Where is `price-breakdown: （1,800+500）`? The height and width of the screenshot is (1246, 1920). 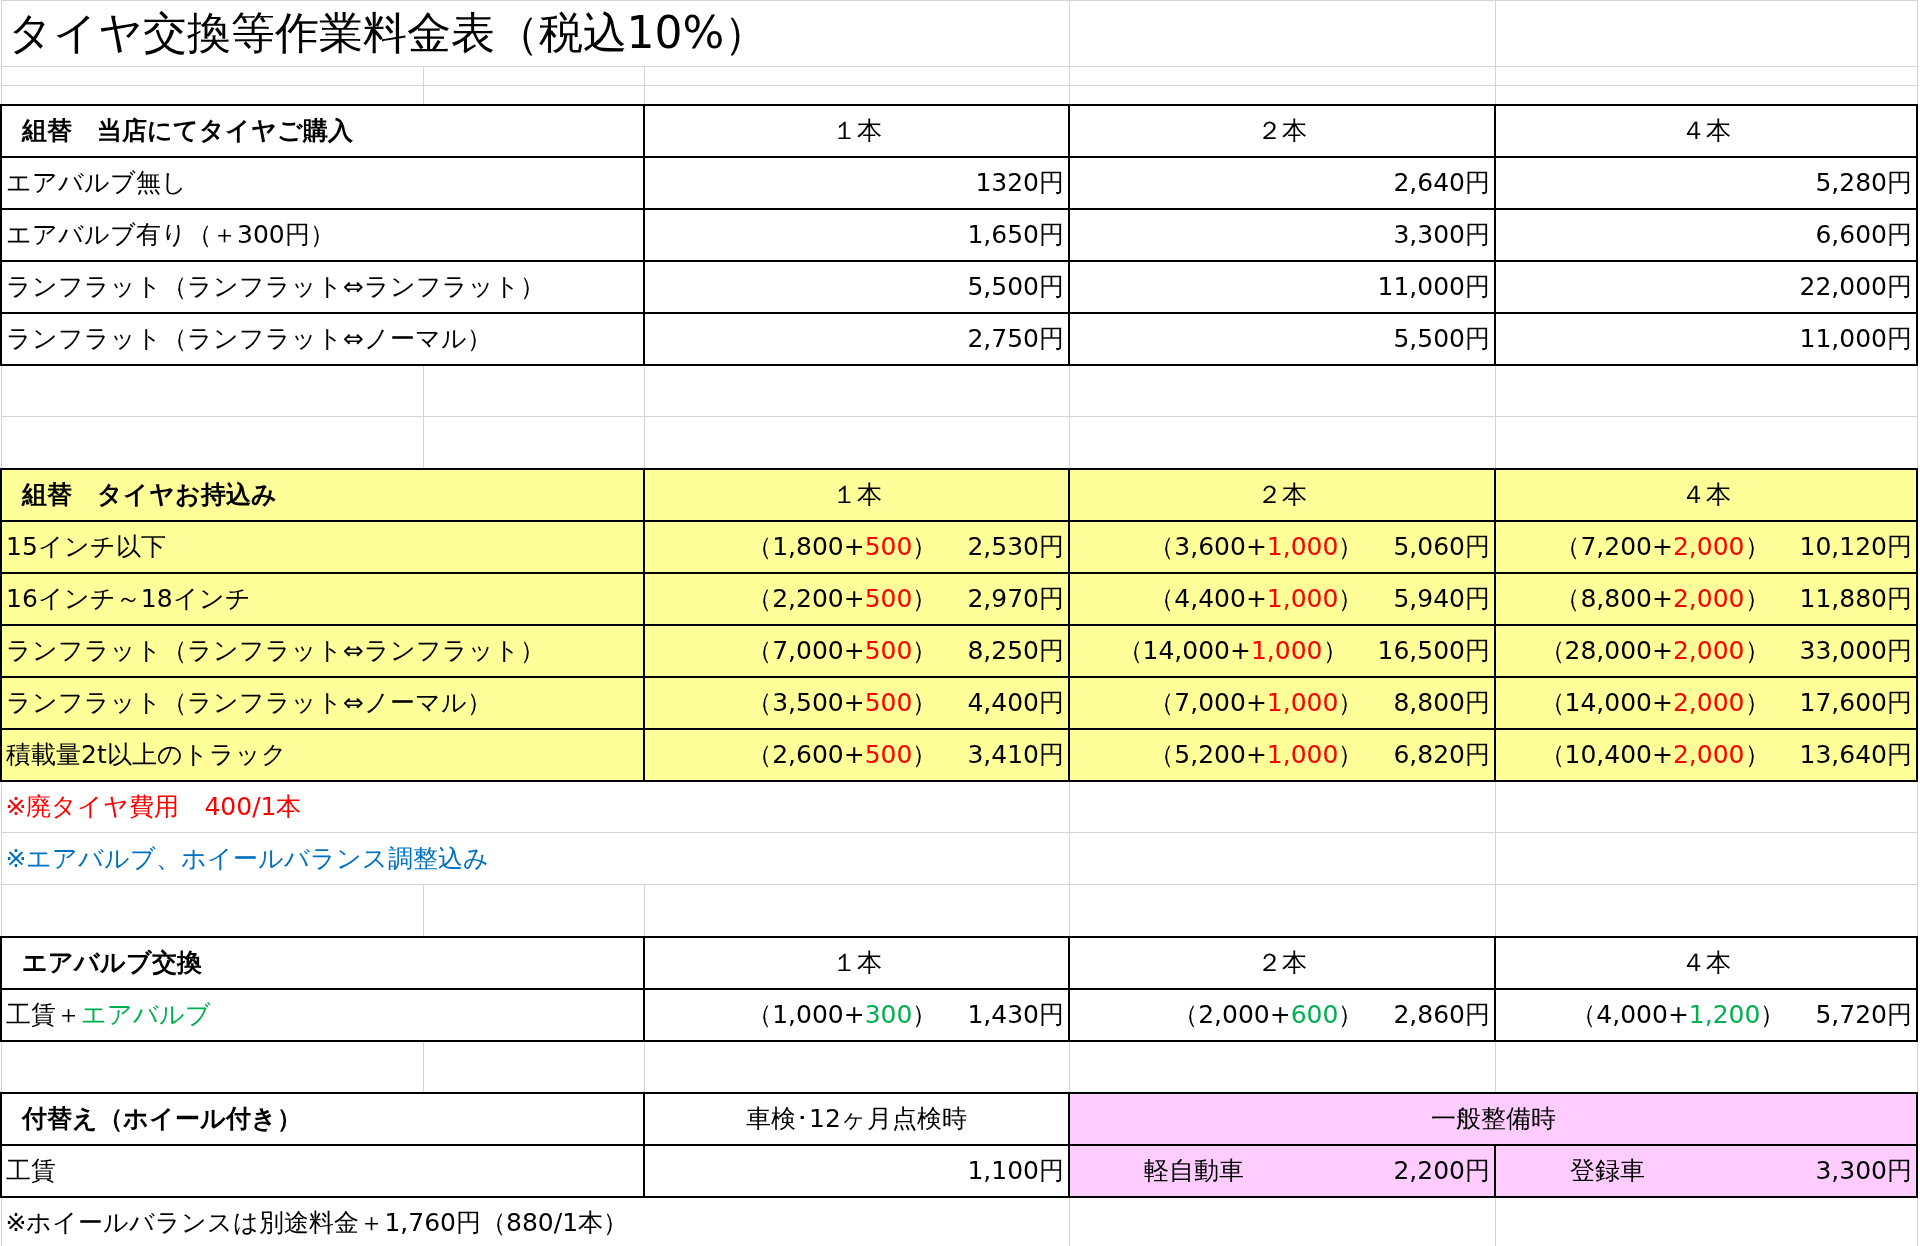 price-breakdown: （1,800+500） is located at coordinates (842, 547).